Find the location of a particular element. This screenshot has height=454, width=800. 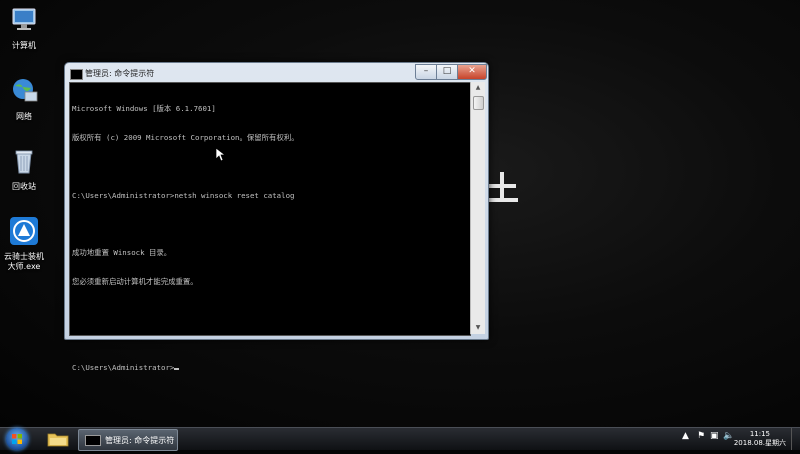

tray-network: ▣ is located at coordinates (714, 436).